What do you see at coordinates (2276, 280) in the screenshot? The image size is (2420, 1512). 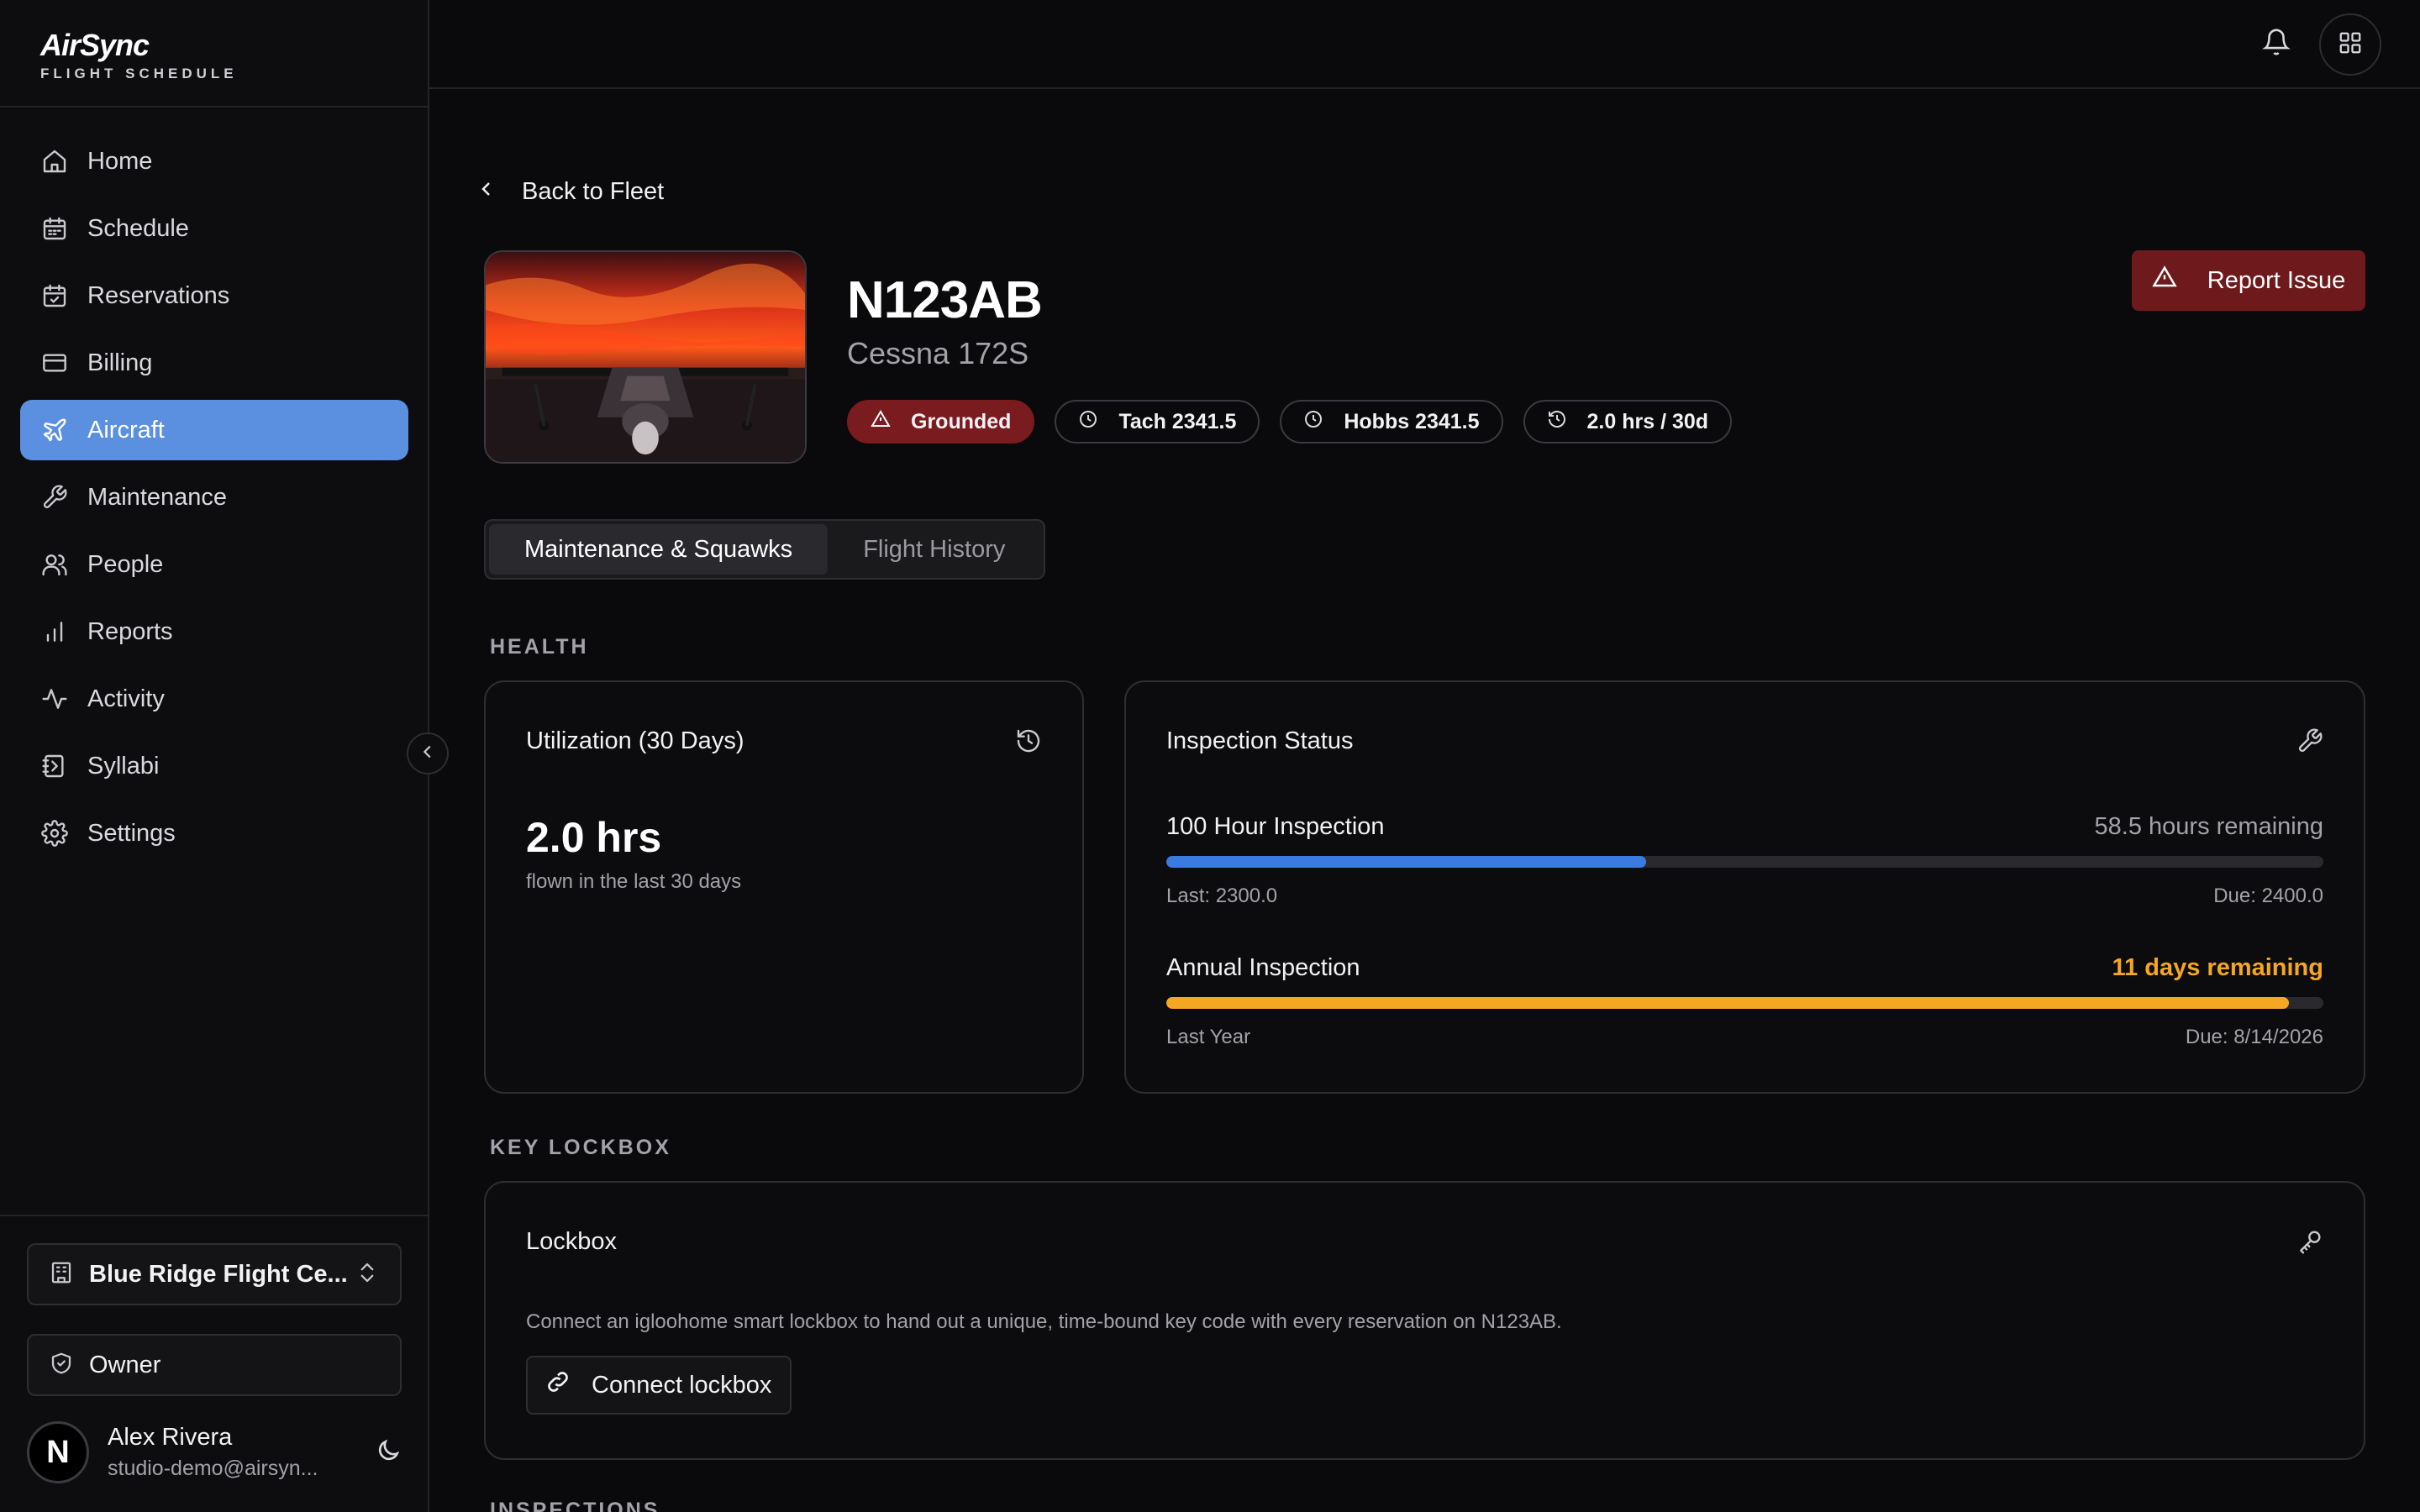 I see `report-issue-label: Report Issue` at bounding box center [2276, 280].